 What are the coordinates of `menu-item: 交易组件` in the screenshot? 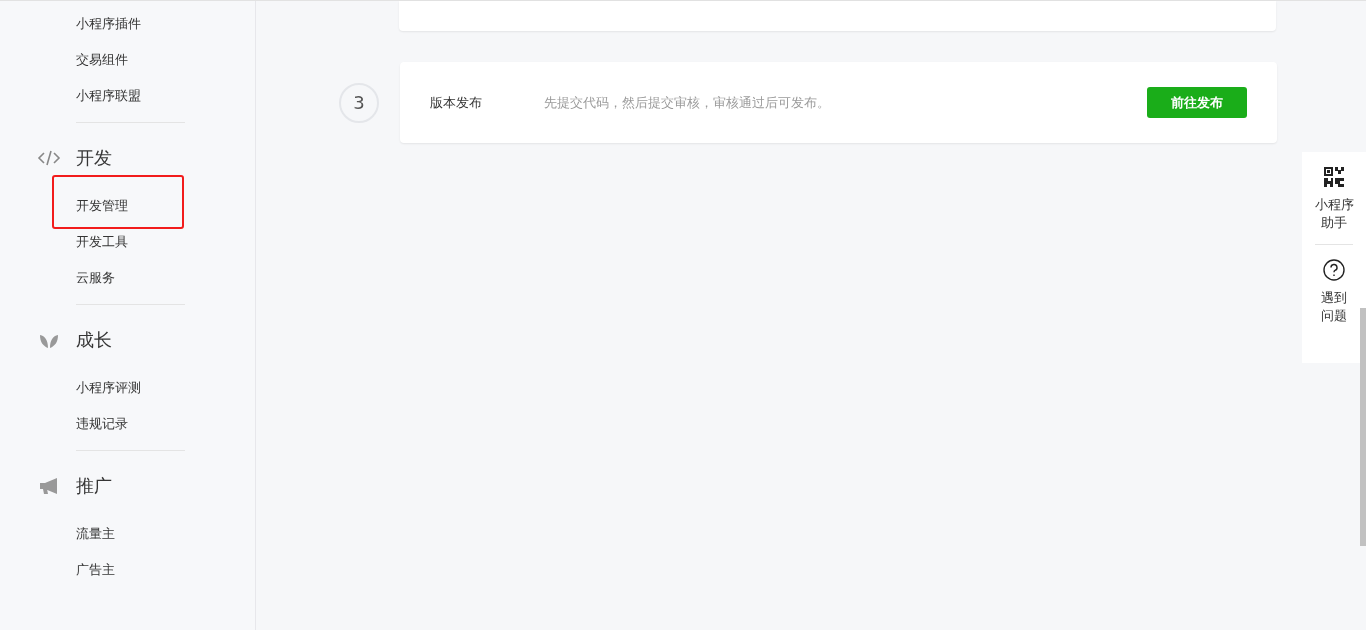 It's located at (102, 60).